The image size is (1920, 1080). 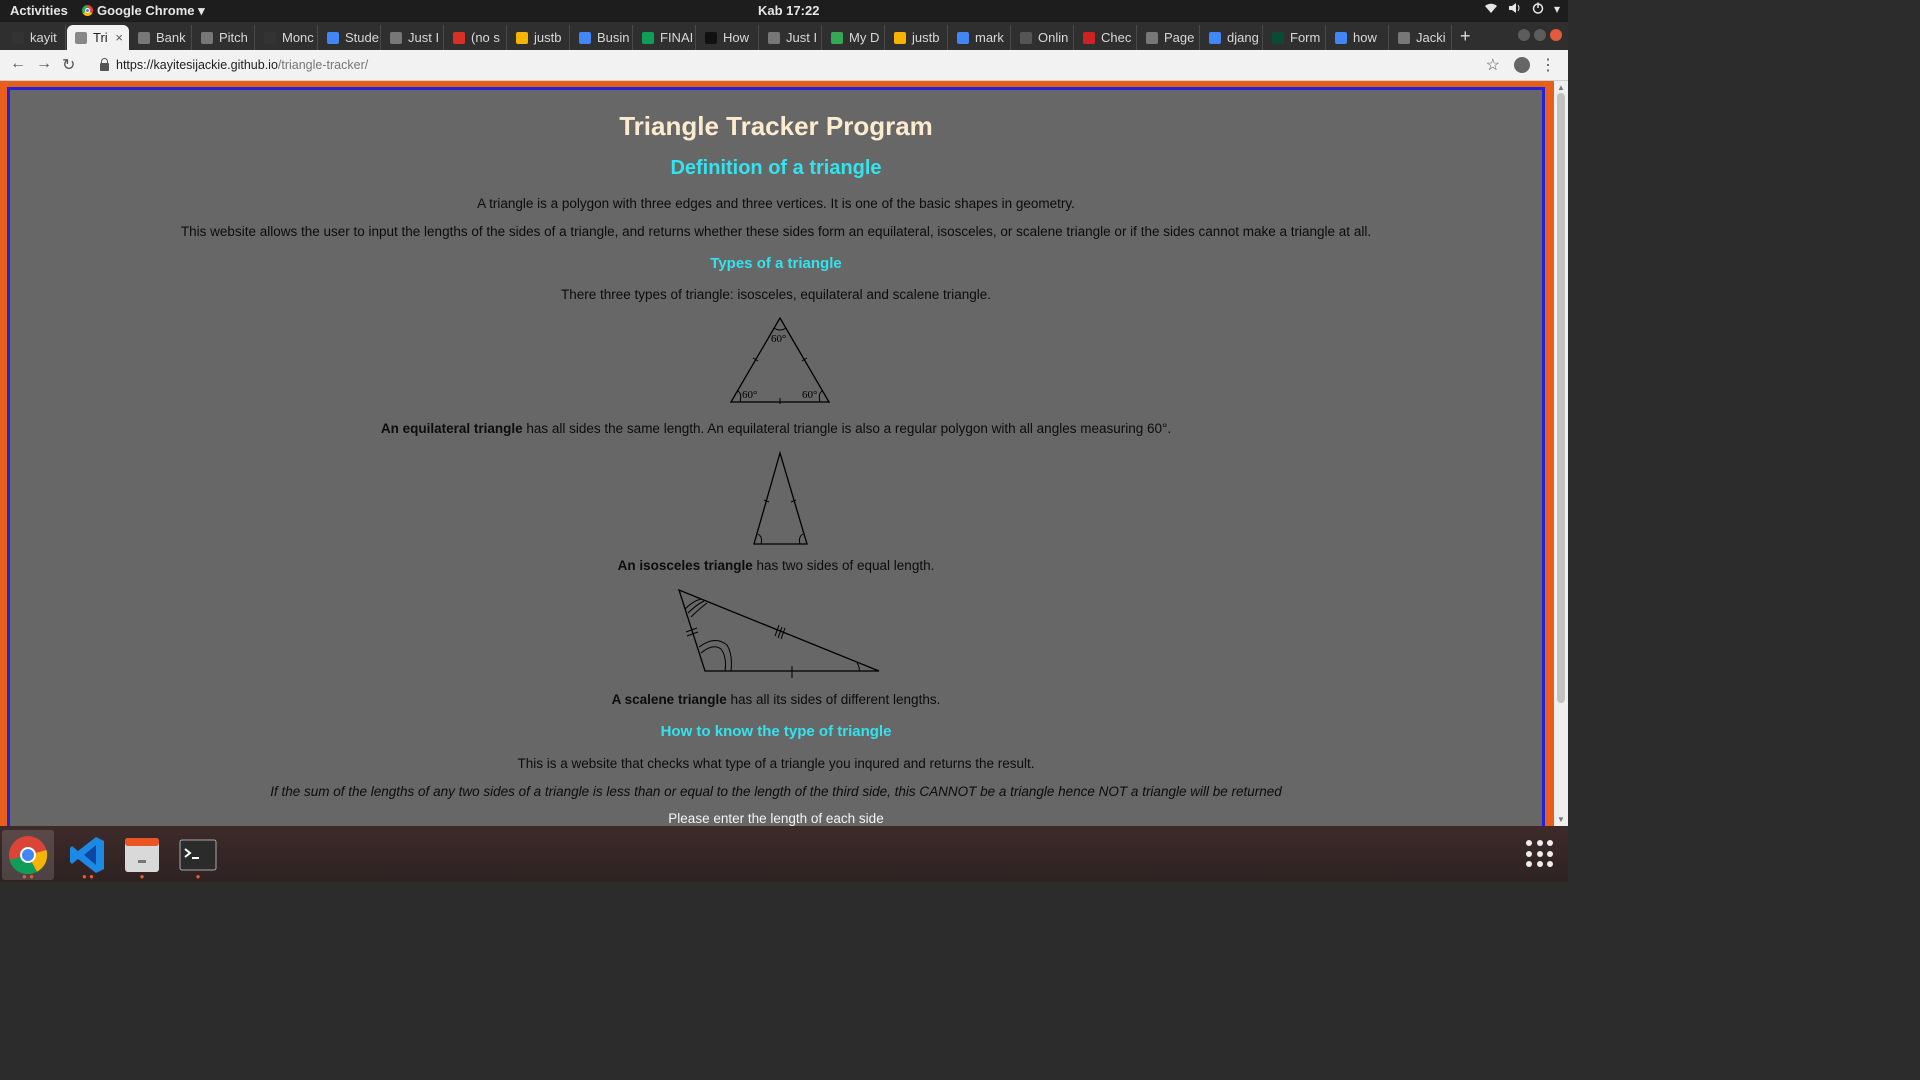 I want to click on minimize-button, so click(x=1524, y=35).